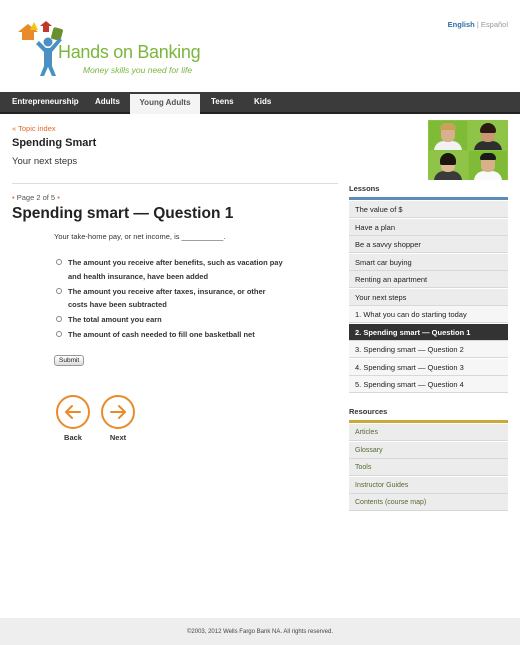 Image resolution: width=520 pixels, height=645 pixels. What do you see at coordinates (428, 367) in the screenshot?
I see `lesson-subitem: 4. Spending smart — Question 3` at bounding box center [428, 367].